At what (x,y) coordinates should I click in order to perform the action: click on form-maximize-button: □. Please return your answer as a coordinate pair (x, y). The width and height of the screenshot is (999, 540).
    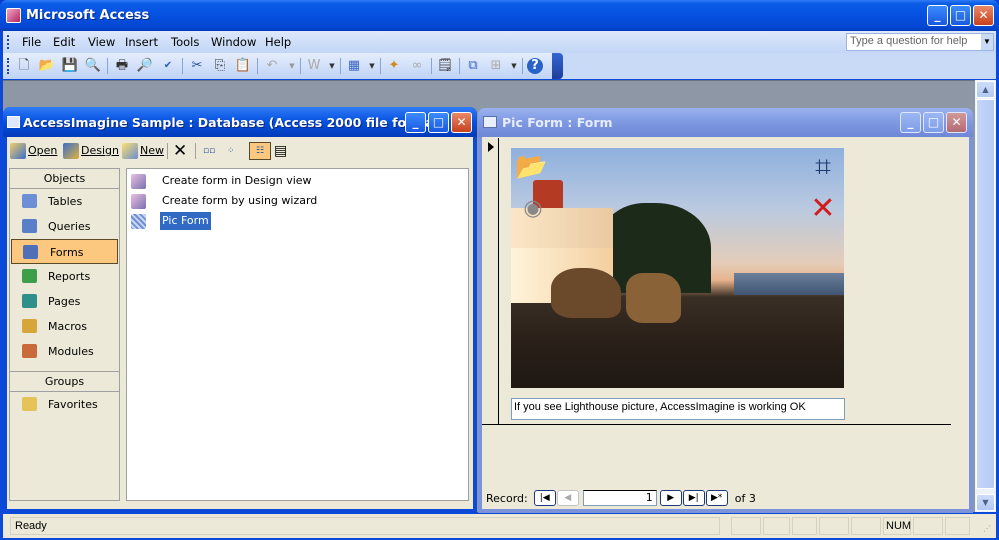
    Looking at the image, I should click on (933, 122).